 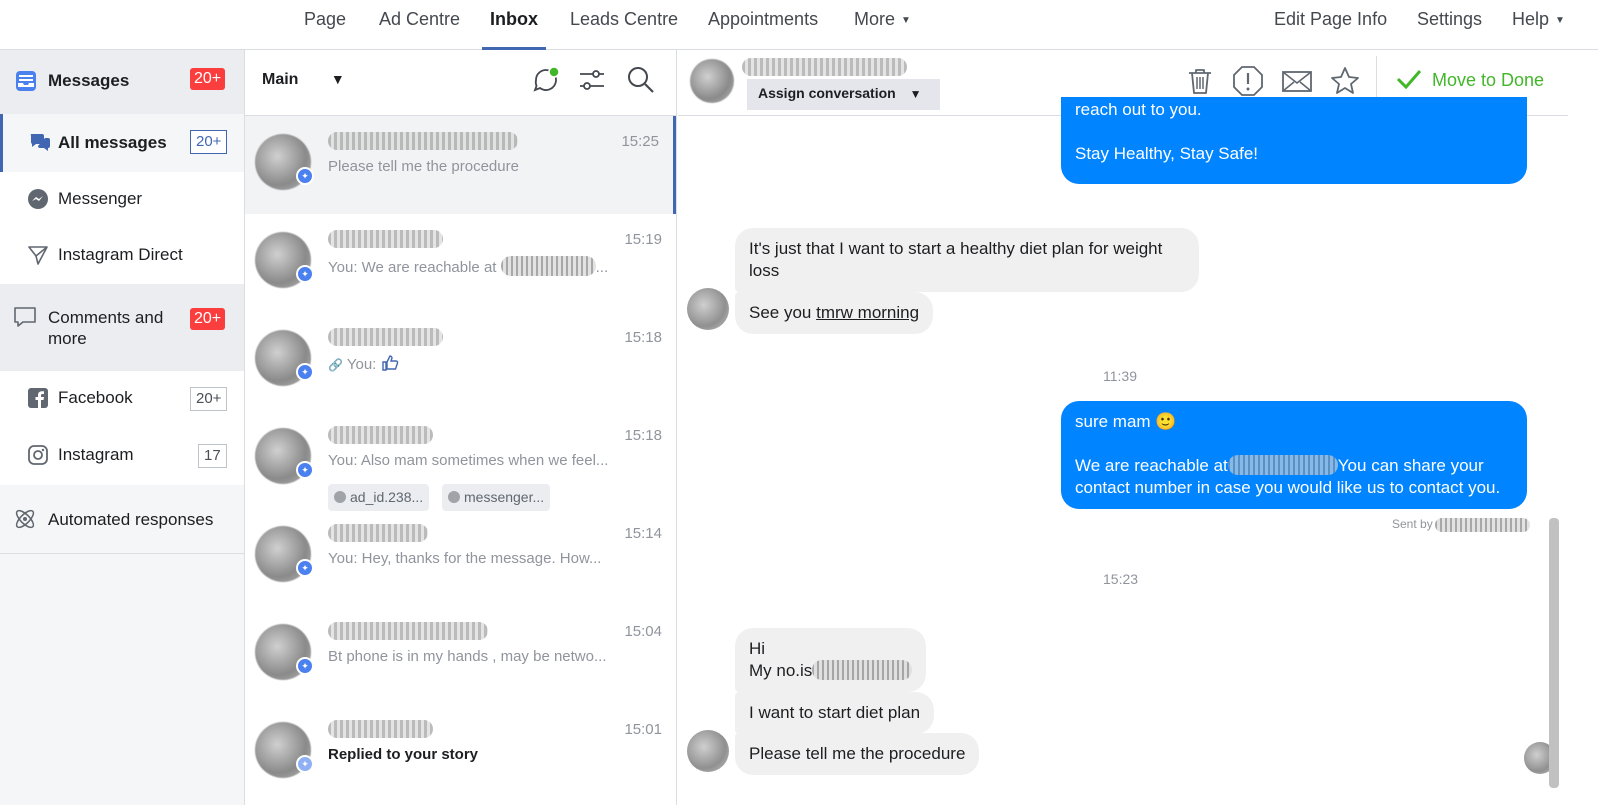 I want to click on conversation-list-header: Main ▼, so click(x=461, y=83).